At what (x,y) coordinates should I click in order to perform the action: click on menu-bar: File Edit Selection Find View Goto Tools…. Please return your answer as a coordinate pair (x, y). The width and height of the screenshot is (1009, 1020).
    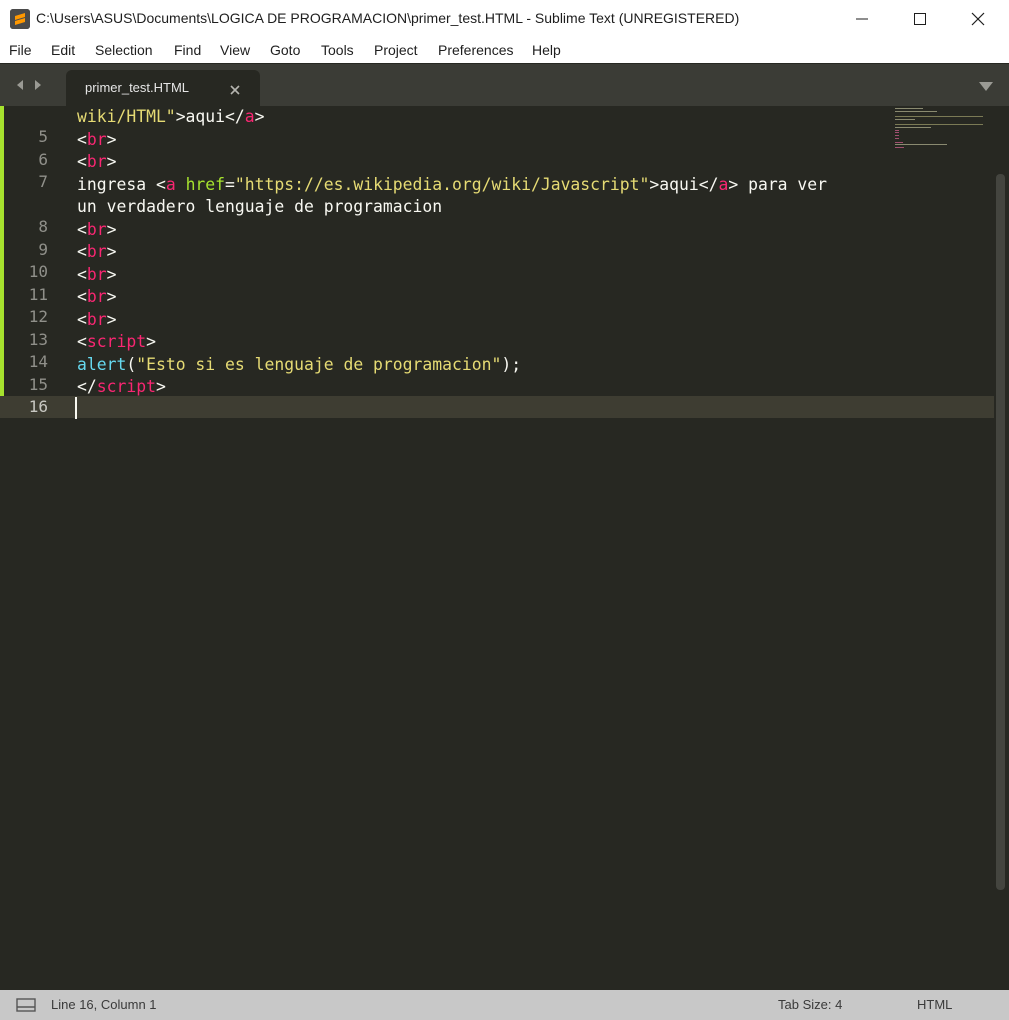
    Looking at the image, I should click on (504, 50).